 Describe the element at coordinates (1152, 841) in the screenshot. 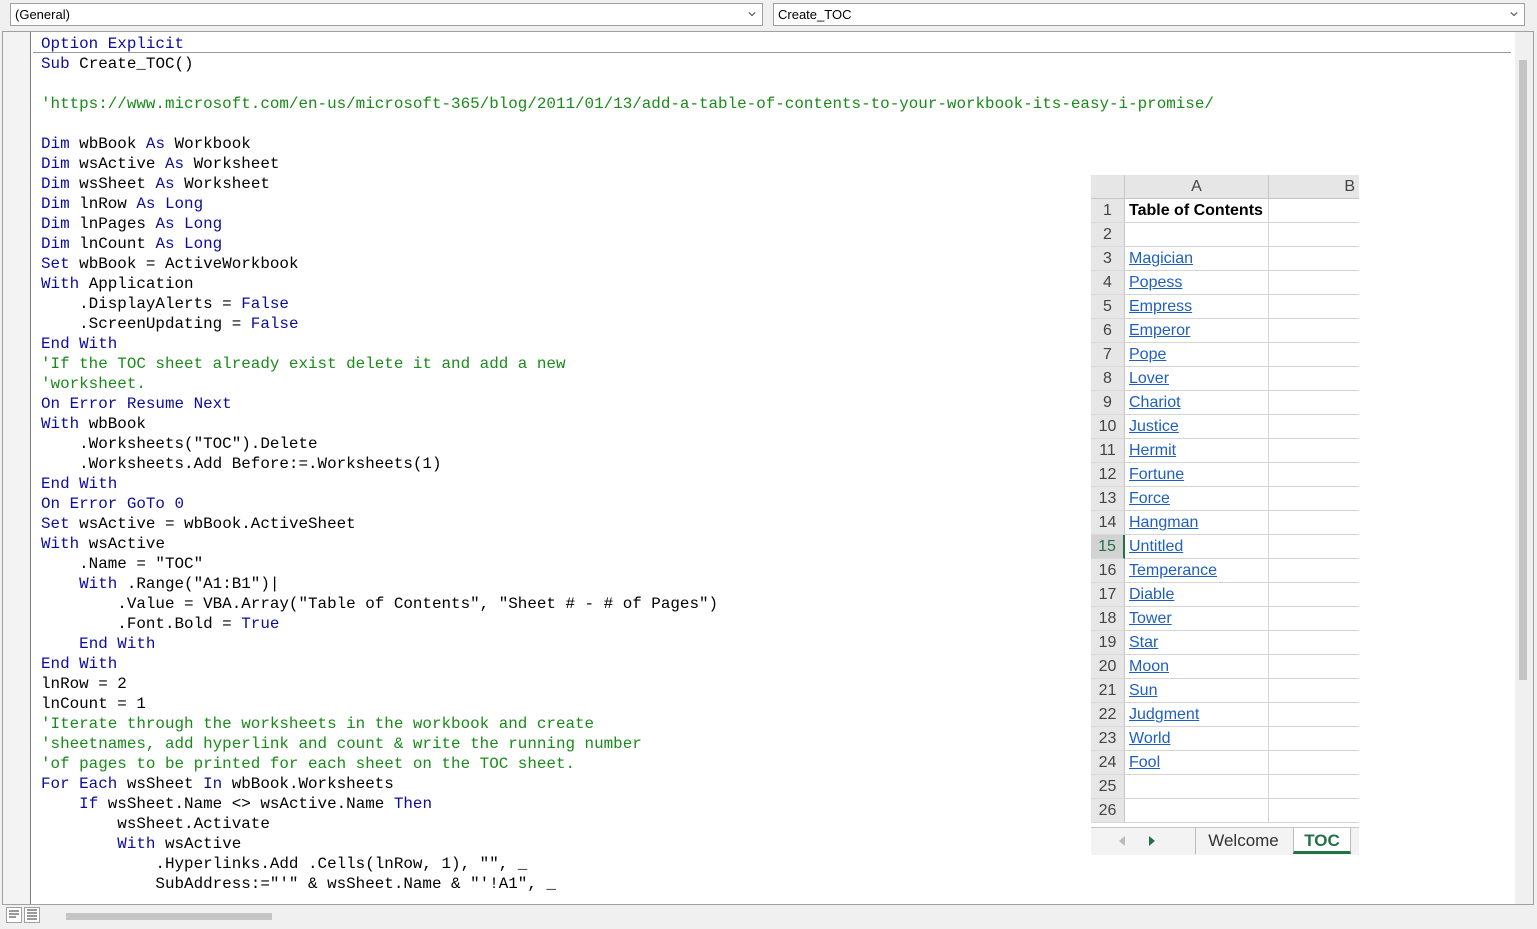

I see `scroll-tabs-right-icon` at that location.